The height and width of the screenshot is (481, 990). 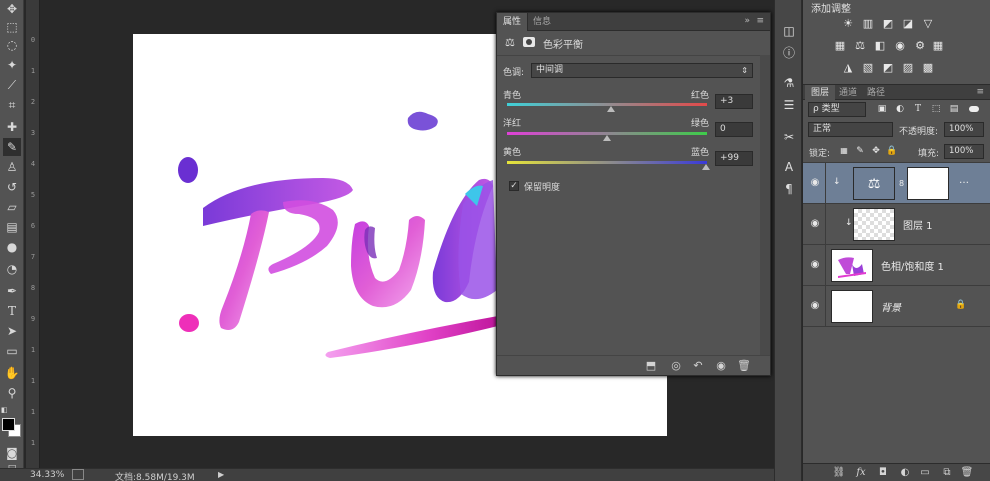 What do you see at coordinates (611, 109) in the screenshot?
I see `cyan-red-slider-thumb` at bounding box center [611, 109].